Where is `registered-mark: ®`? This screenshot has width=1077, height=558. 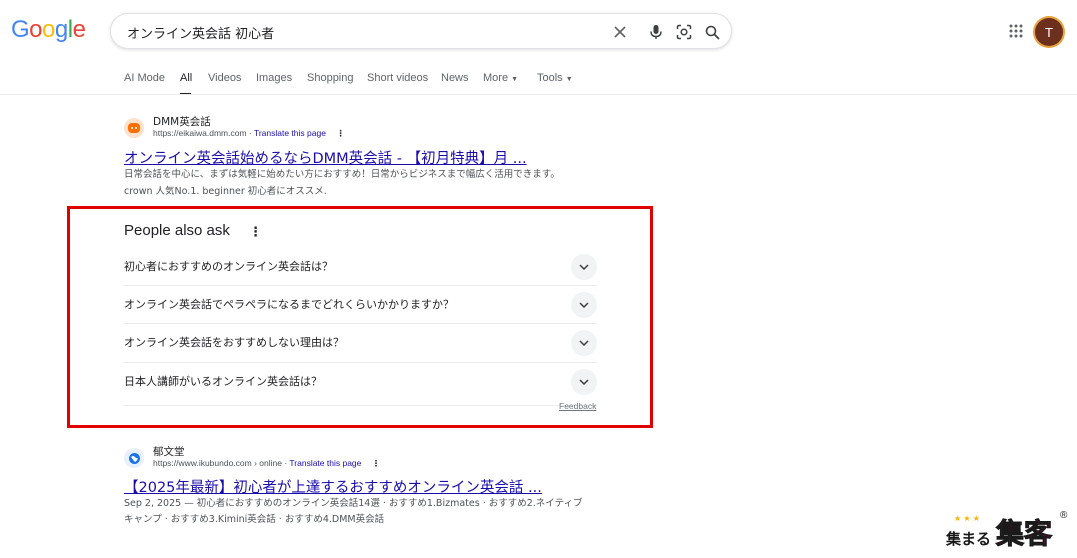 registered-mark: ® is located at coordinates (1064, 515).